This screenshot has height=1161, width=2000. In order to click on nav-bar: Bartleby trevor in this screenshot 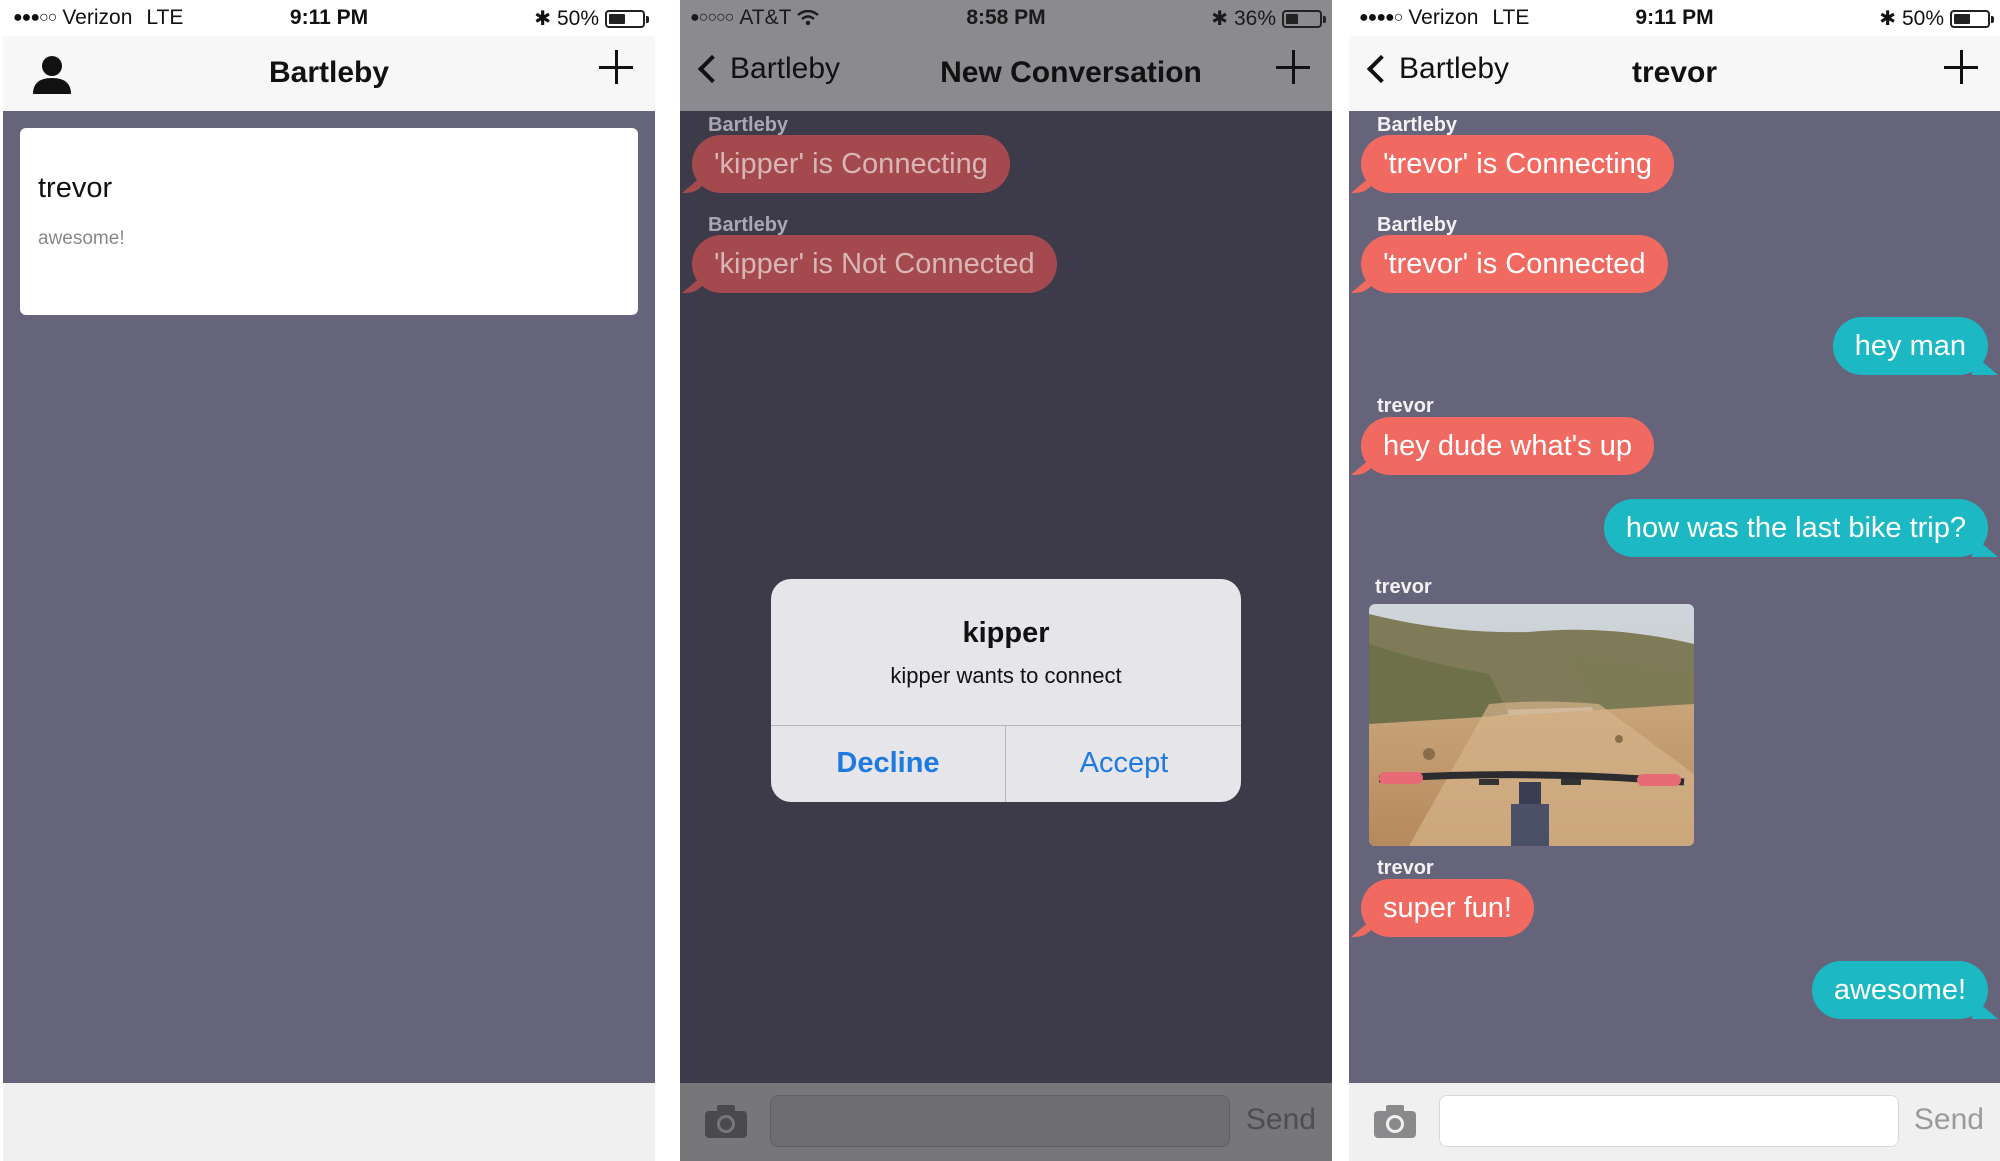, I will do `click(1674, 73)`.